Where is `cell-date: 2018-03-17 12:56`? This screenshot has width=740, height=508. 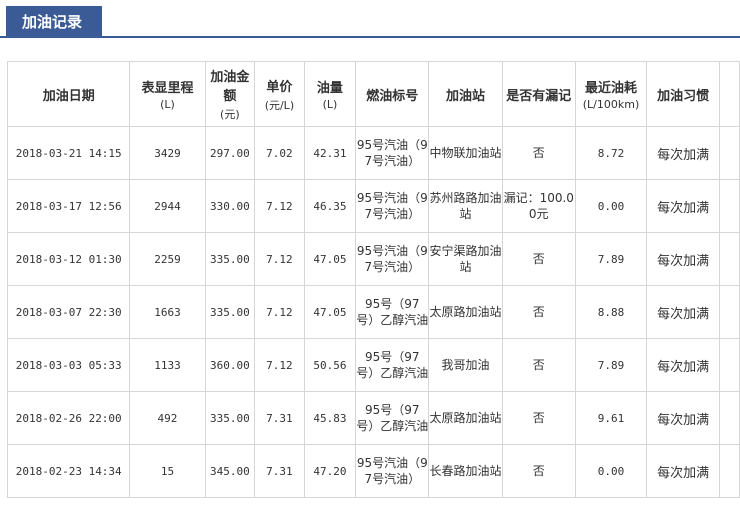 cell-date: 2018-03-17 12:56 is located at coordinates (68, 206).